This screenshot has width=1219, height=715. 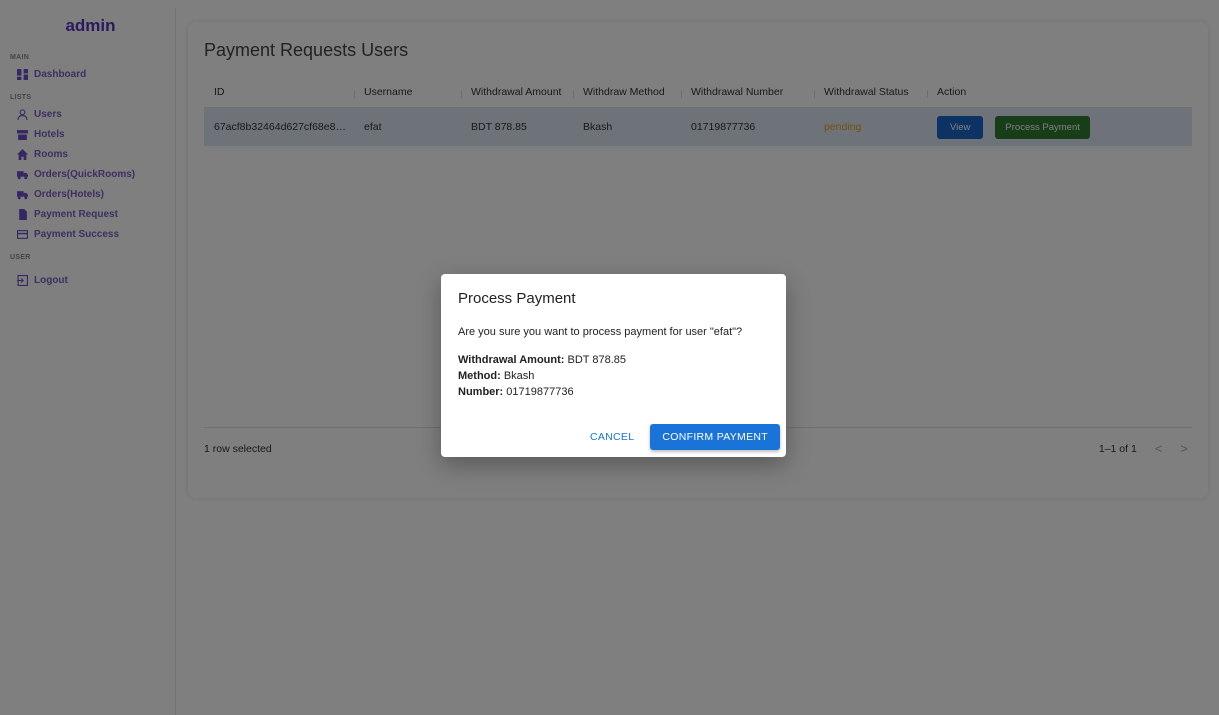 What do you see at coordinates (715, 437) in the screenshot?
I see `confirm-payment-button: CONFIRM PAYMENT` at bounding box center [715, 437].